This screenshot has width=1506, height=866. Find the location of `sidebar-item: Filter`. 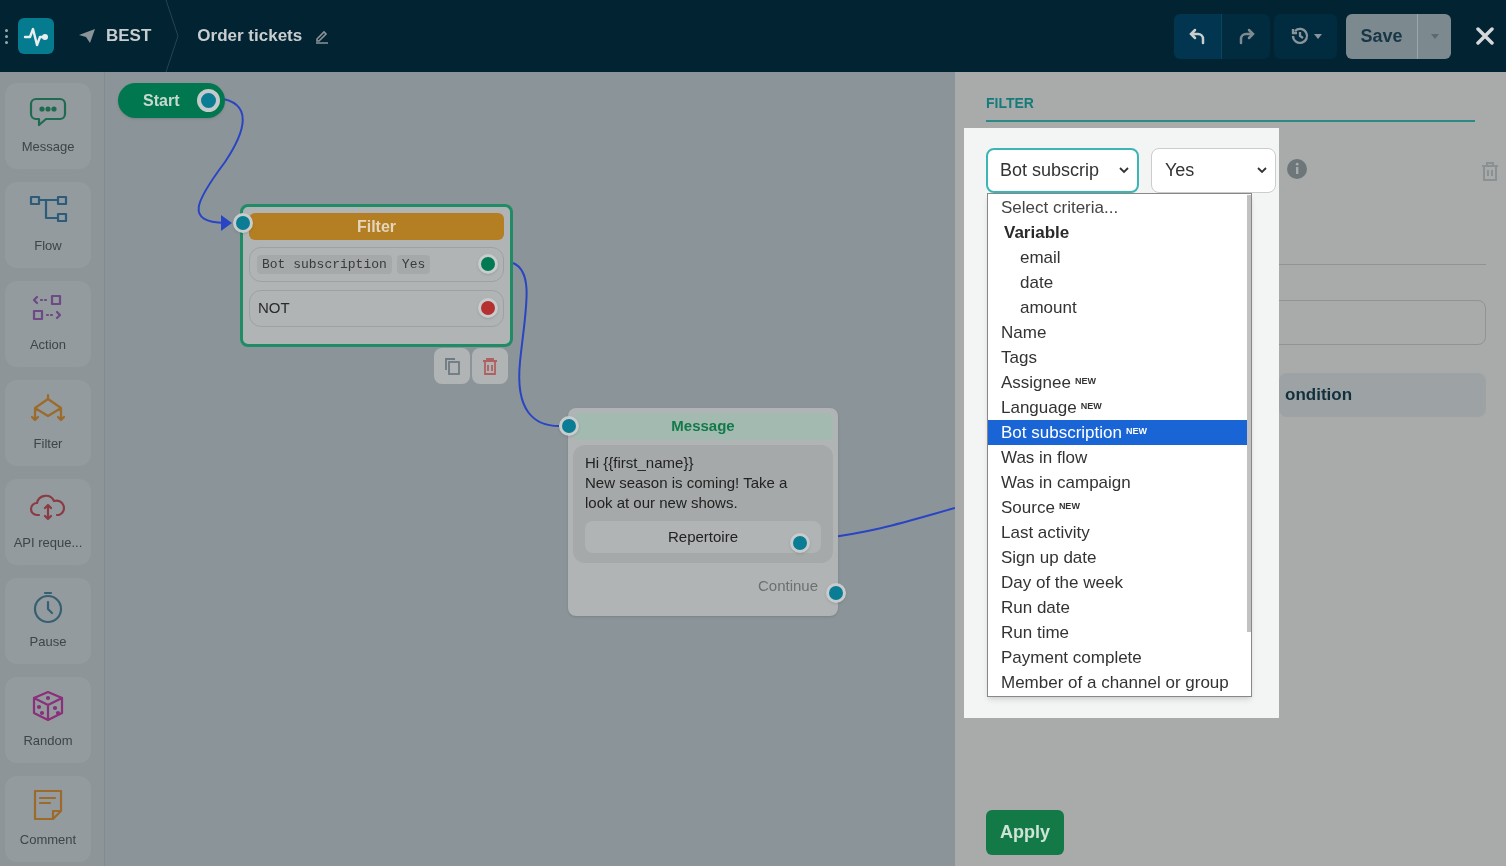

sidebar-item: Filter is located at coordinates (48, 423).